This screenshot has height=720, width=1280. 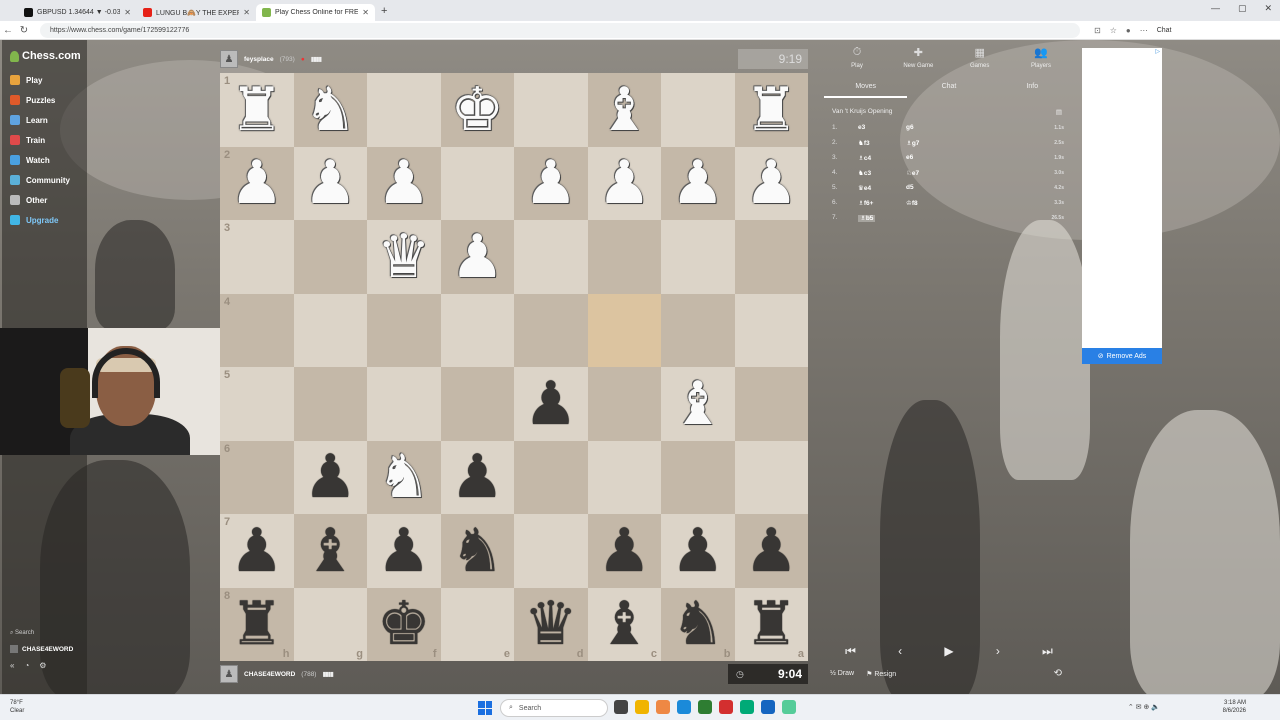 I want to click on white-queen-piece: ♛, so click(x=404, y=257).